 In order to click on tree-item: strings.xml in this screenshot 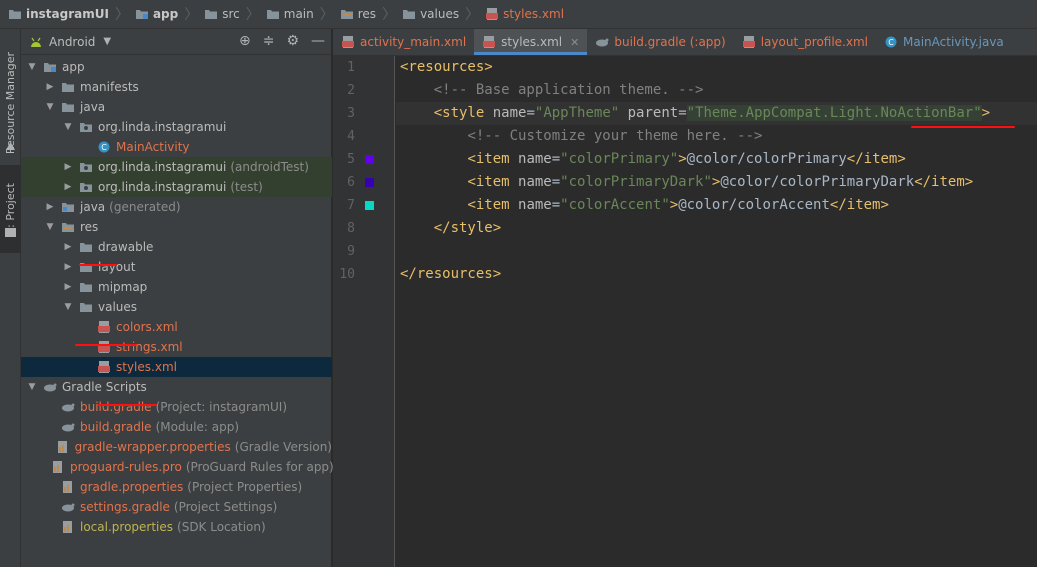, I will do `click(176, 347)`.